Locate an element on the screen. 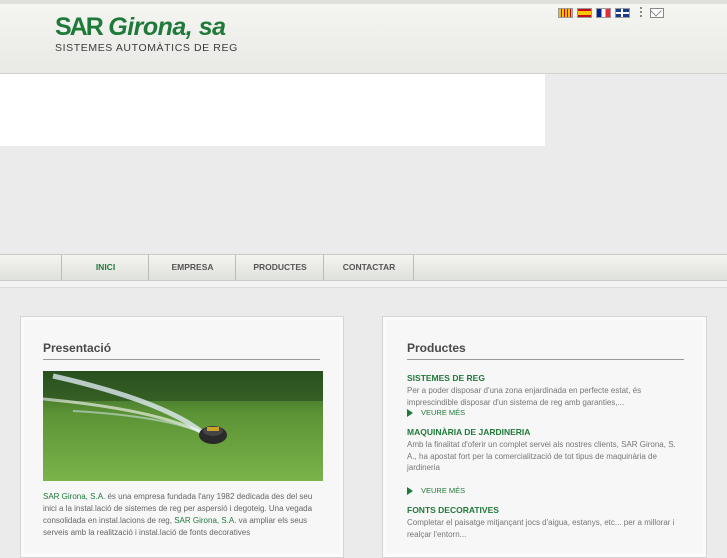 The image size is (727, 558). sprinkler-illustration is located at coordinates (183, 426).